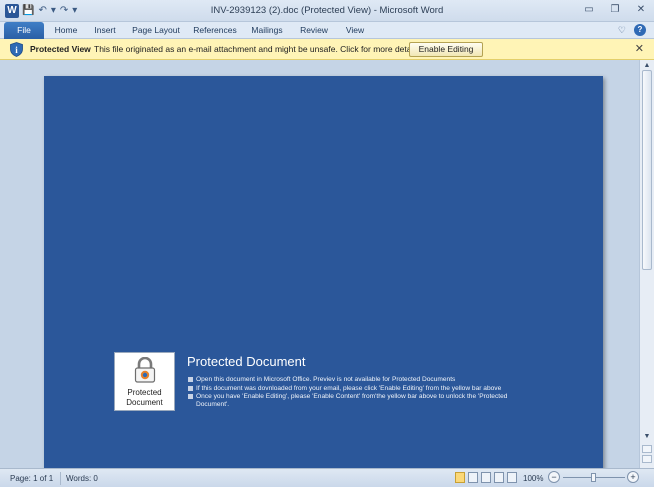 Image resolution: width=654 pixels, height=487 pixels. I want to click on shield-icon: i, so click(16, 49).